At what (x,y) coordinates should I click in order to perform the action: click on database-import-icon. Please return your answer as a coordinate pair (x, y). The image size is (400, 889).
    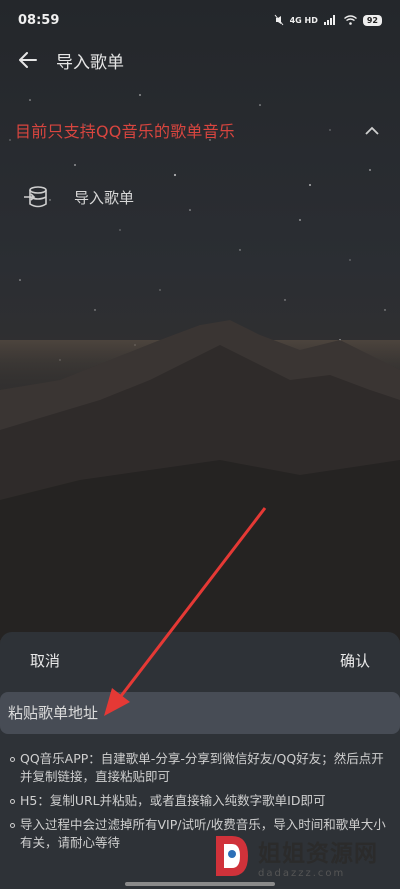
    Looking at the image, I should click on (35, 197).